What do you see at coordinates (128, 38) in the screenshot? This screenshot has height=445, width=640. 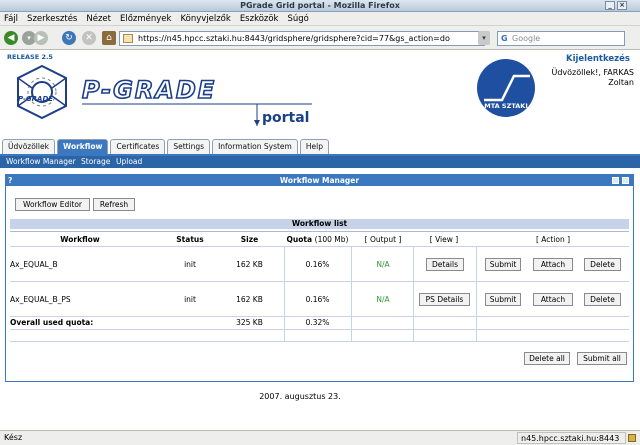 I see `site-favicon-icon` at bounding box center [128, 38].